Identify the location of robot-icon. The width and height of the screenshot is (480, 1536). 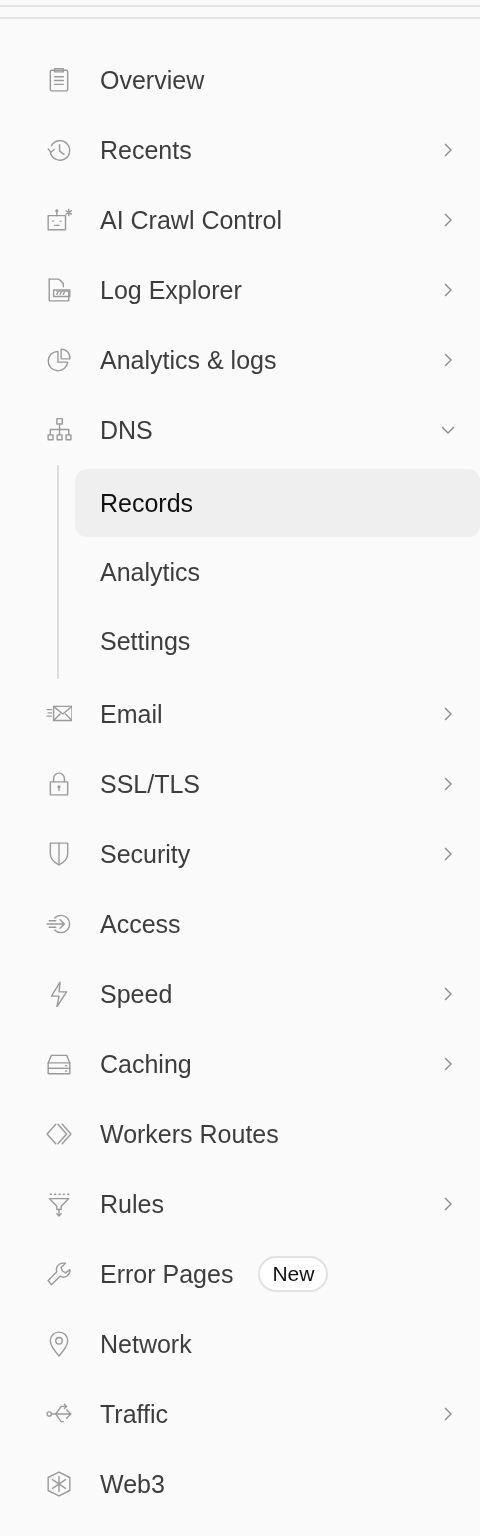
(59, 220).